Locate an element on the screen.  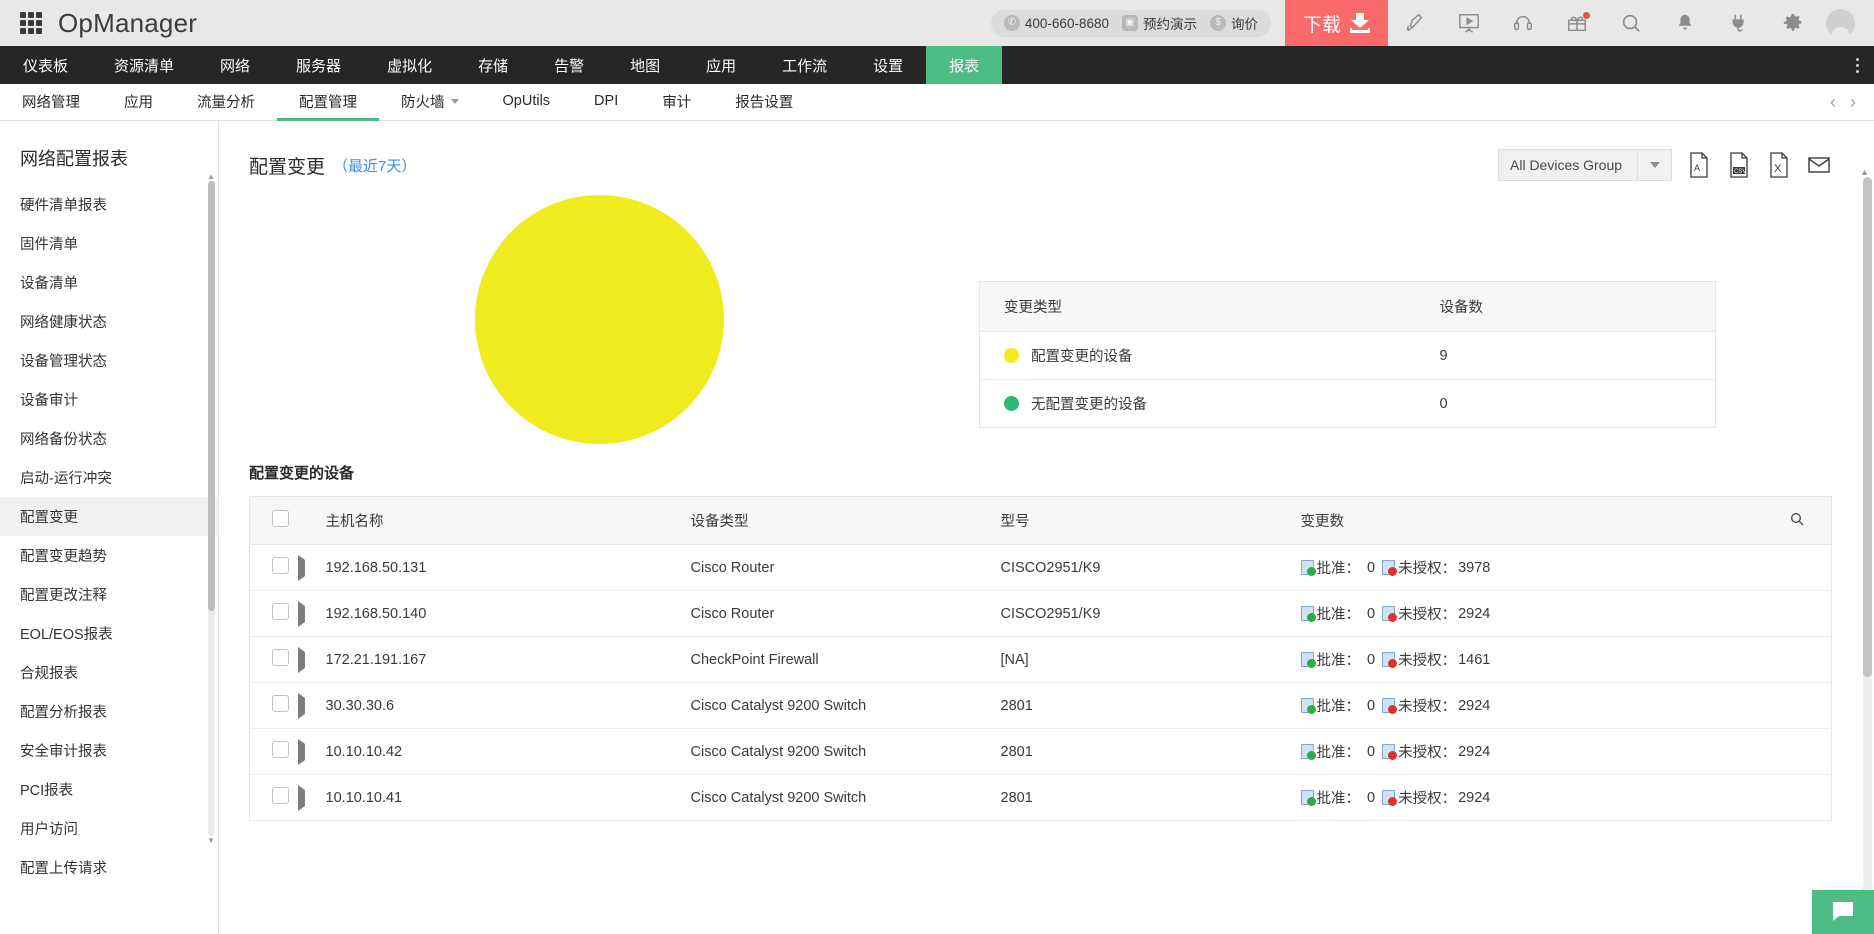
gift-icon is located at coordinates (1577, 23).